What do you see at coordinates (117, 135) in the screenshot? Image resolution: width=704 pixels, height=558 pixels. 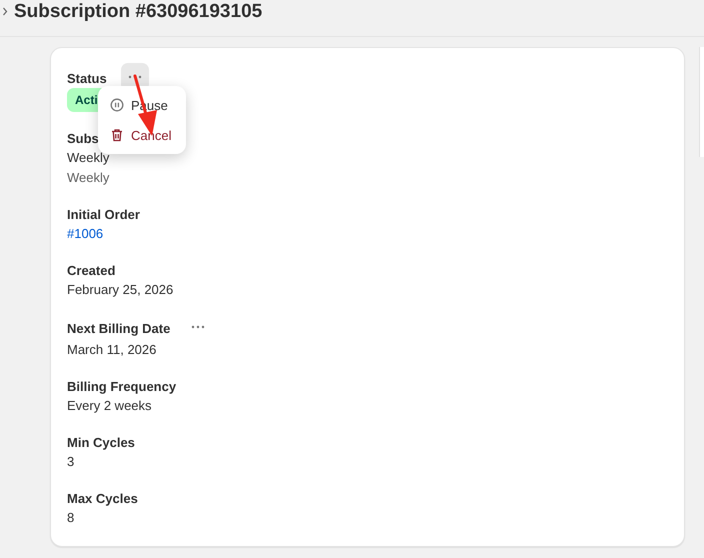 I see `trash-icon` at bounding box center [117, 135].